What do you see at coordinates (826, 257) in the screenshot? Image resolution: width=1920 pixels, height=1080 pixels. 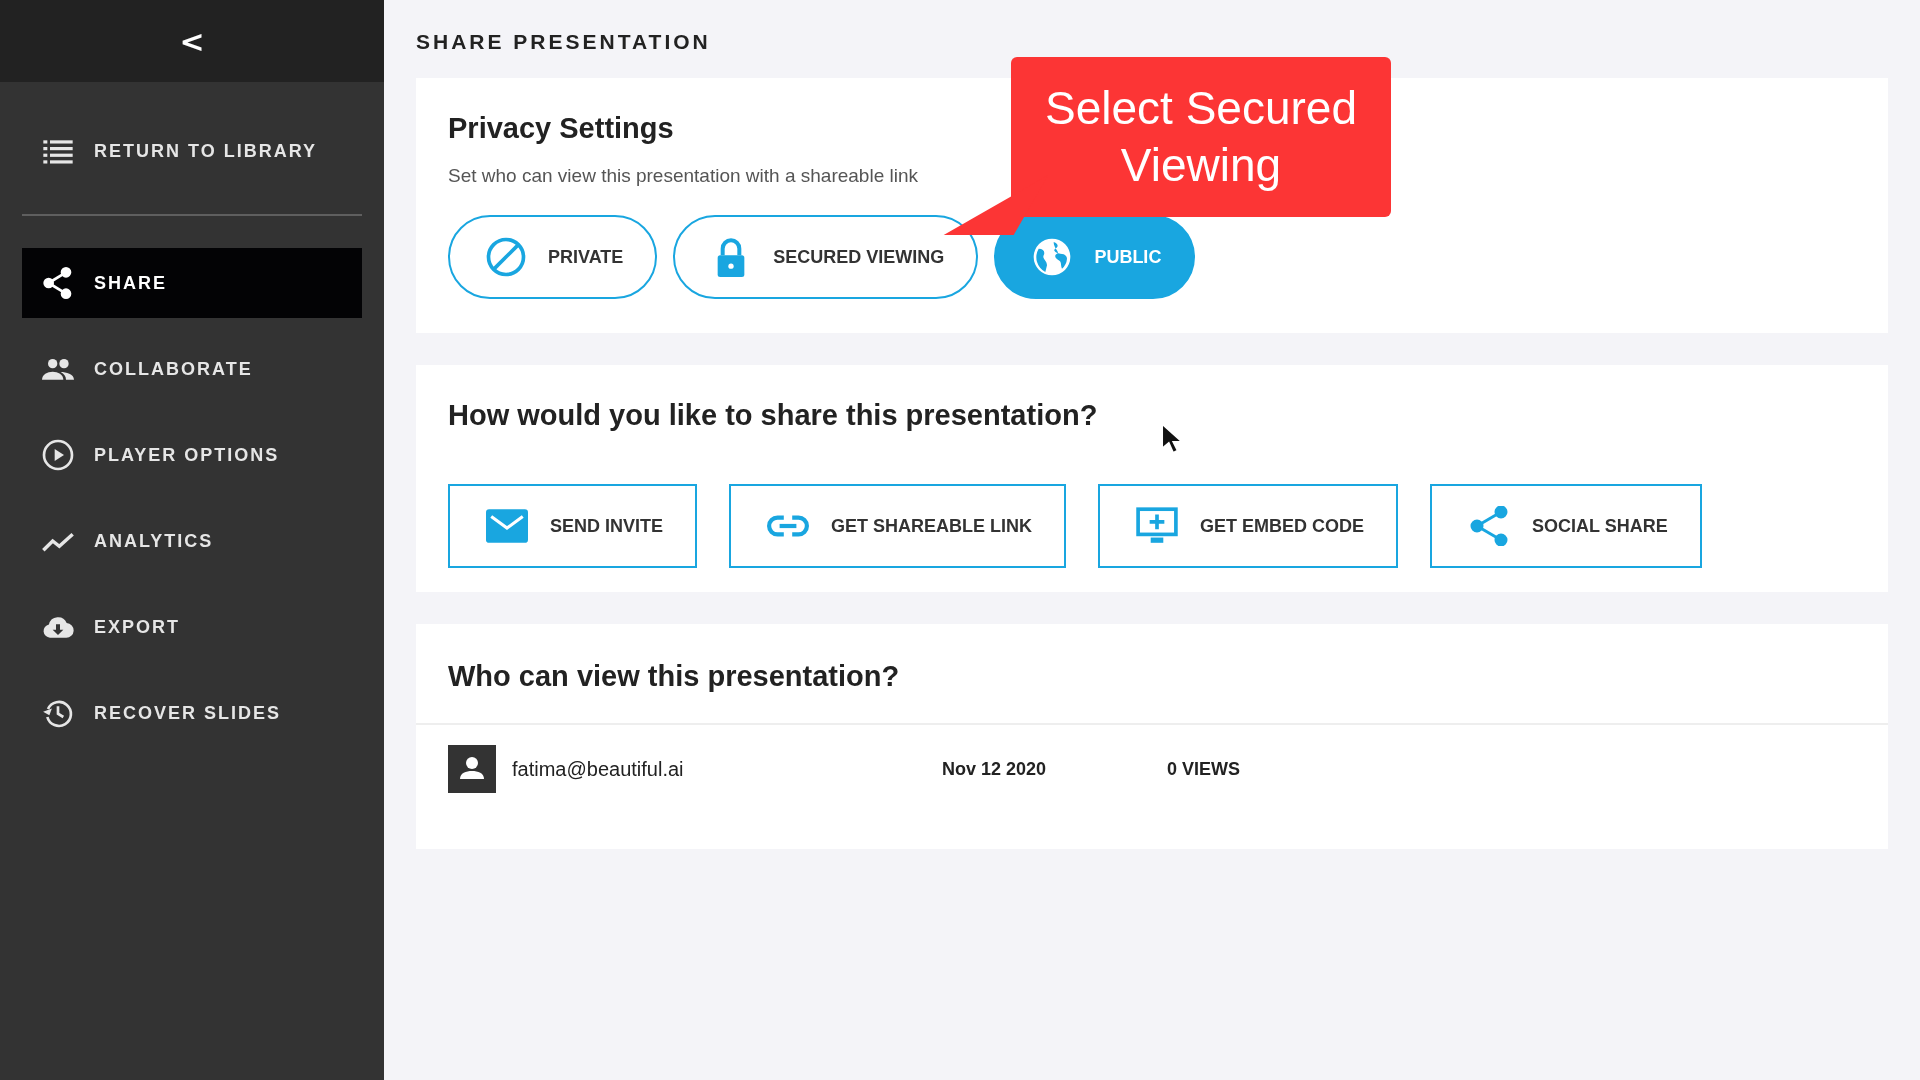 I see `privacy-option: SECURED VIEWING` at bounding box center [826, 257].